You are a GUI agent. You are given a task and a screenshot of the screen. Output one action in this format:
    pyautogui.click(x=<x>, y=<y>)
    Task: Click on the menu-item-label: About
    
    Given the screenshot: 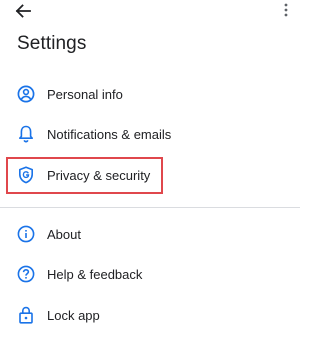 What is the action you would take?
    pyautogui.click(x=64, y=234)
    